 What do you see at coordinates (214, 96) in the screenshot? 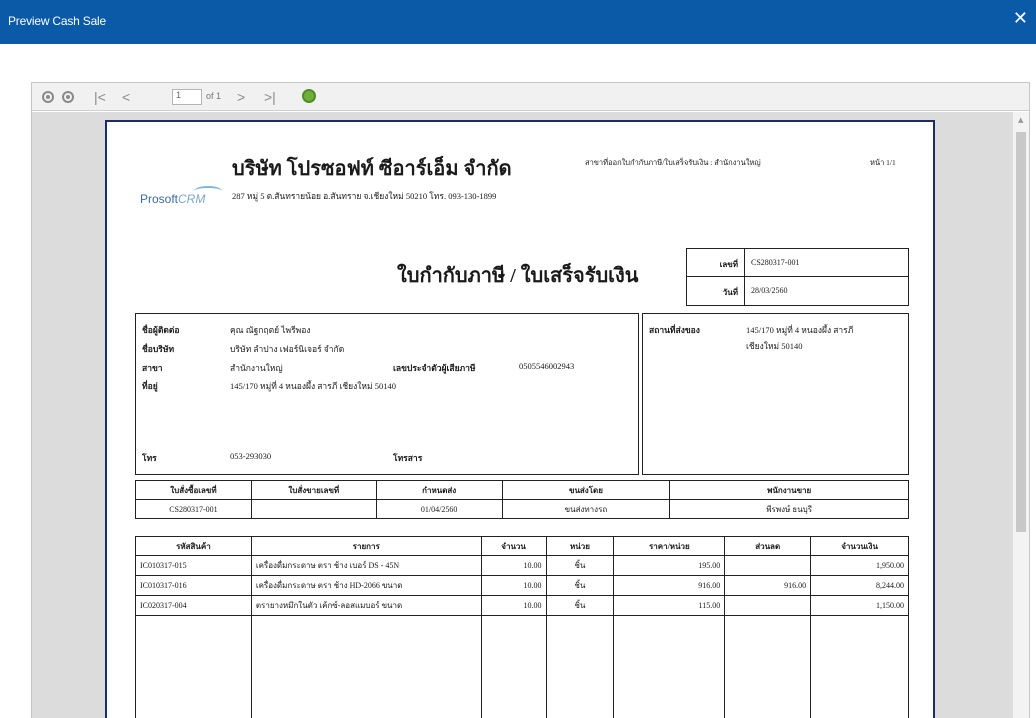
I see `page-count-label: of 1` at bounding box center [214, 96].